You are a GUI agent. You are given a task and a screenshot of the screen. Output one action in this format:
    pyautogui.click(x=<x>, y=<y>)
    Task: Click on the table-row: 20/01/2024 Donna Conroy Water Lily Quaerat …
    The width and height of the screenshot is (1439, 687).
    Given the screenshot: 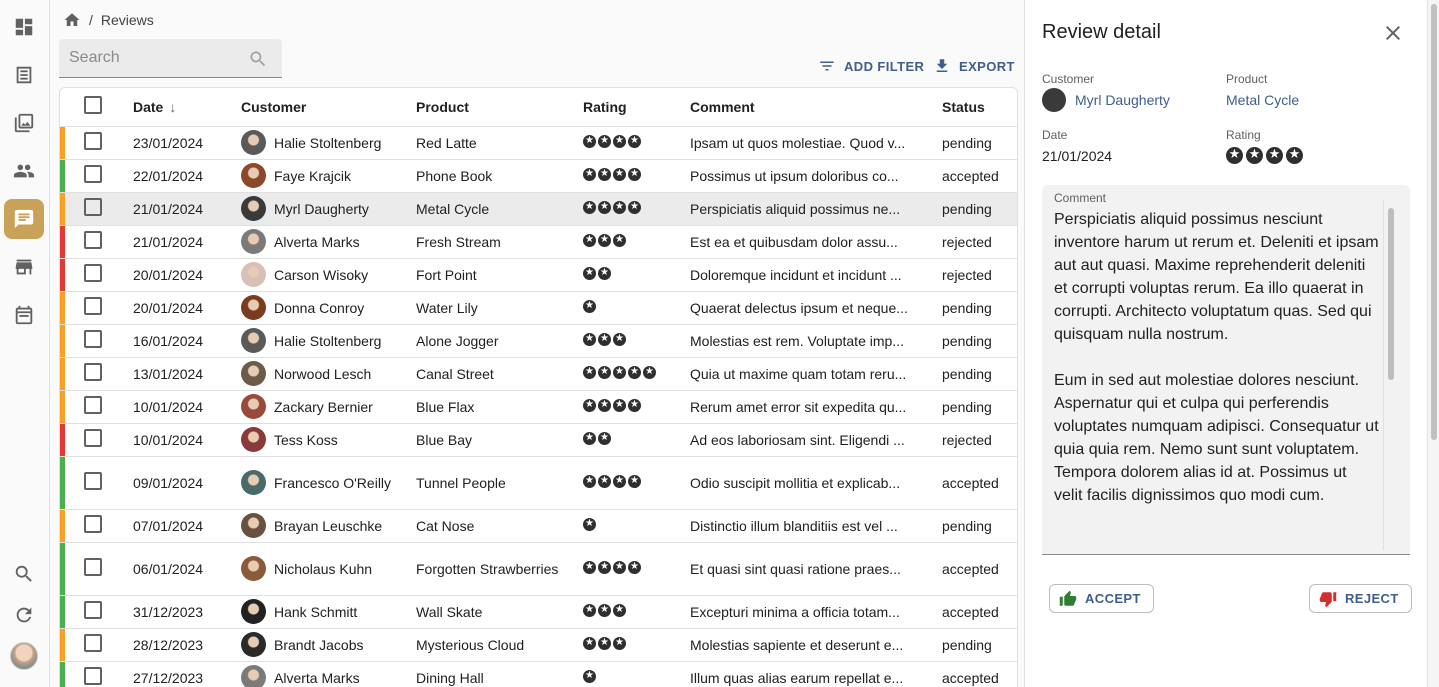 What is the action you would take?
    pyautogui.click(x=538, y=308)
    